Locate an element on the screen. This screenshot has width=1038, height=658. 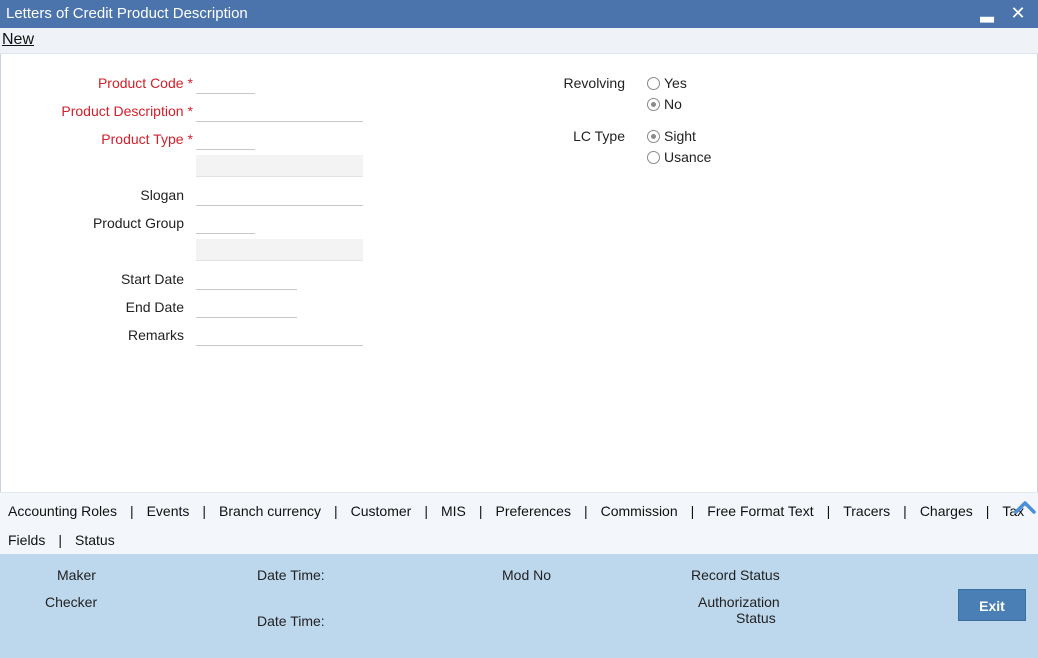
start-date-label: Start Date is located at coordinates (152, 279).